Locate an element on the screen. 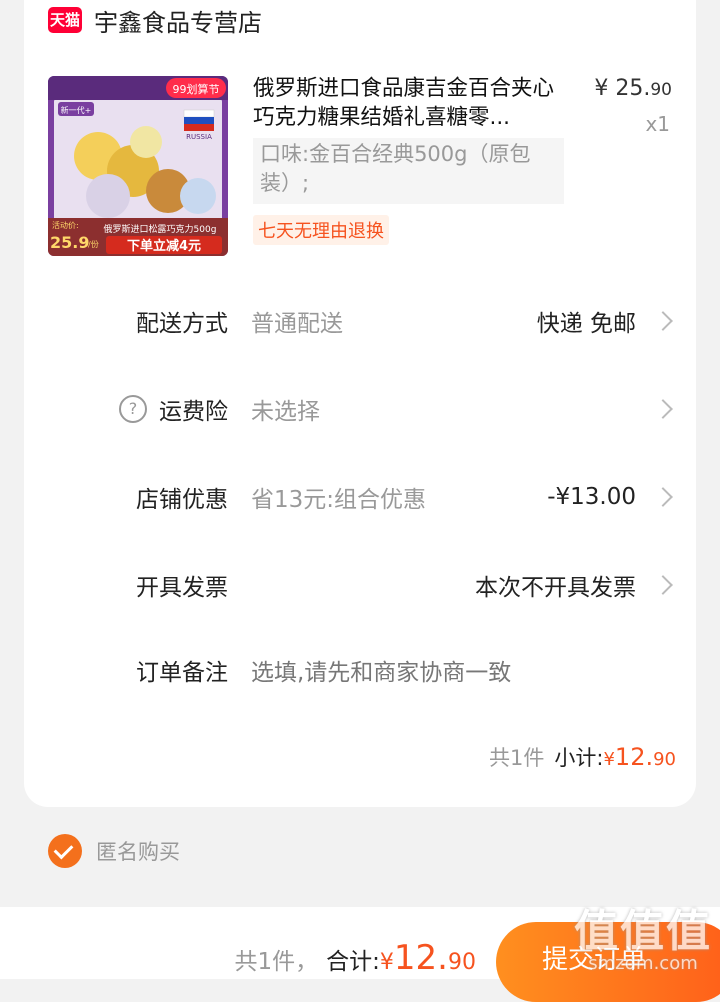 Image resolution: width=720 pixels, height=1002 pixels. invoice-label: 开具发票 is located at coordinates (182, 588).